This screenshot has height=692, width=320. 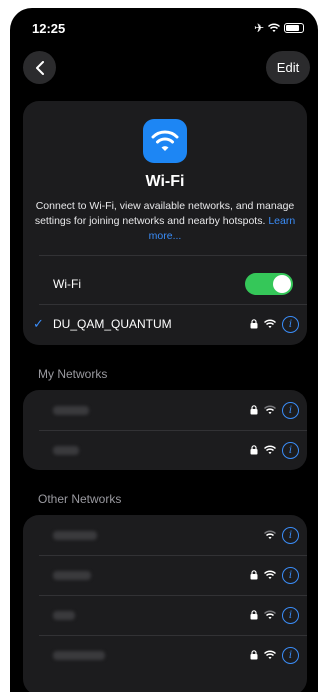 What do you see at coordinates (165, 284) in the screenshot?
I see `wifi-toggle-row: Wi-Fi` at bounding box center [165, 284].